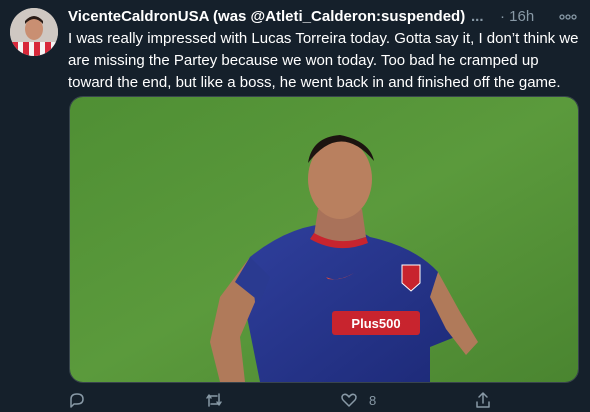 This screenshot has height=412, width=590. I want to click on heart-icon, so click(349, 400).